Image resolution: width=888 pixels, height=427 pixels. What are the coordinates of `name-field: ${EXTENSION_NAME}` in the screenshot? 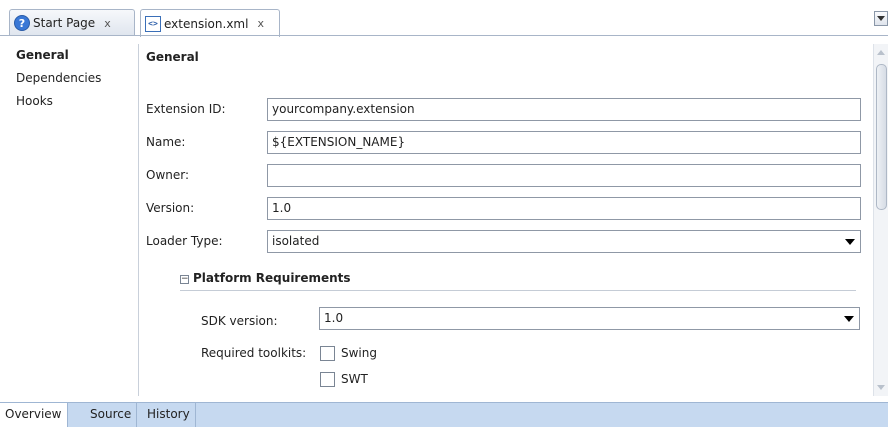 It's located at (564, 142).